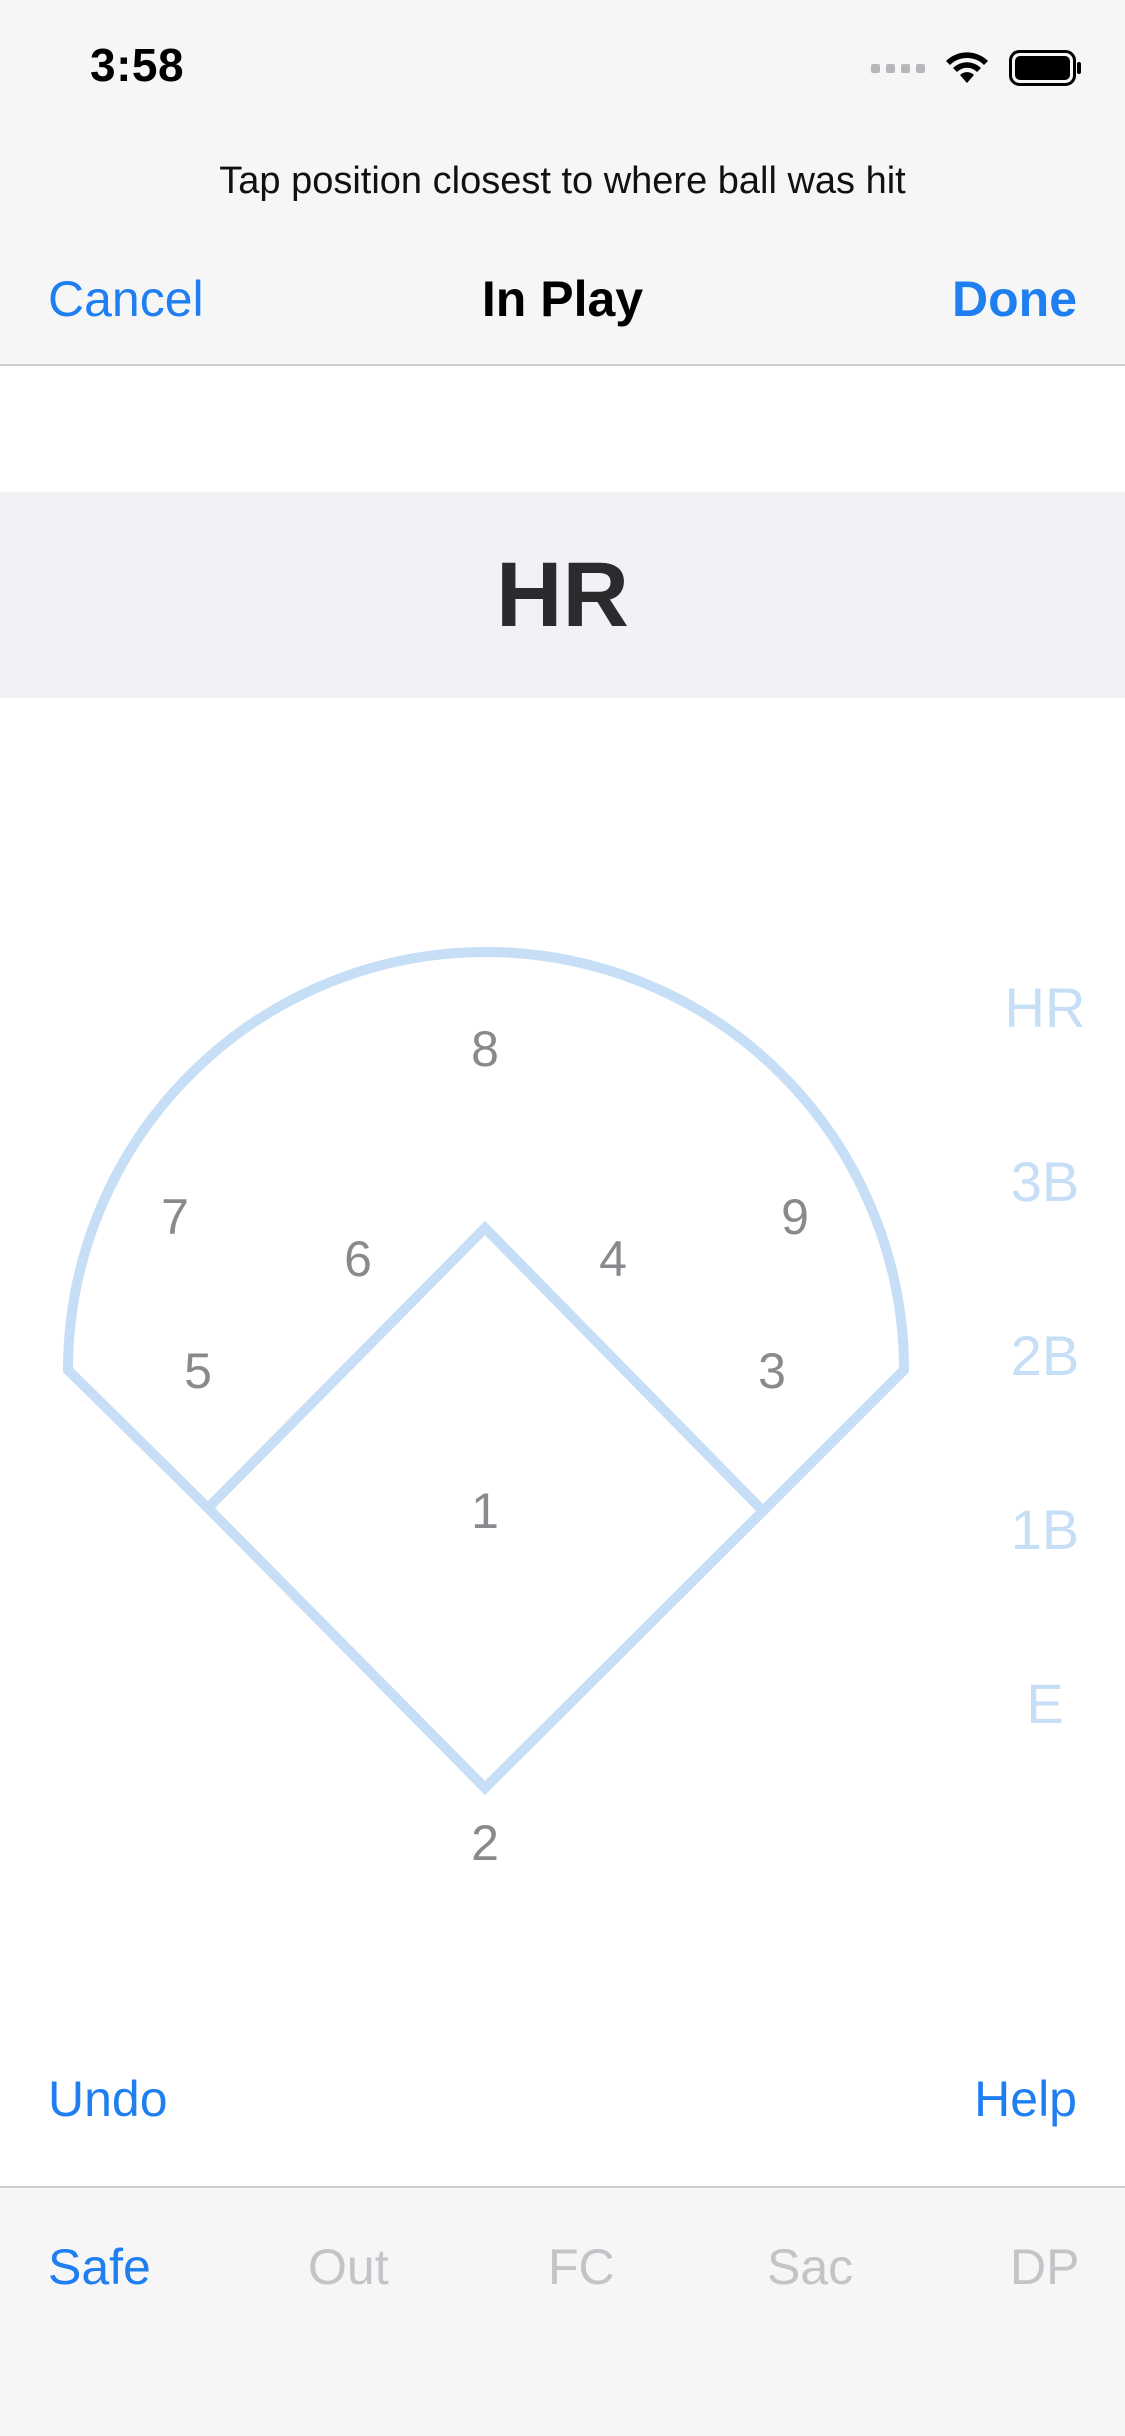  I want to click on tab-safe: Safe, so click(99, 2267).